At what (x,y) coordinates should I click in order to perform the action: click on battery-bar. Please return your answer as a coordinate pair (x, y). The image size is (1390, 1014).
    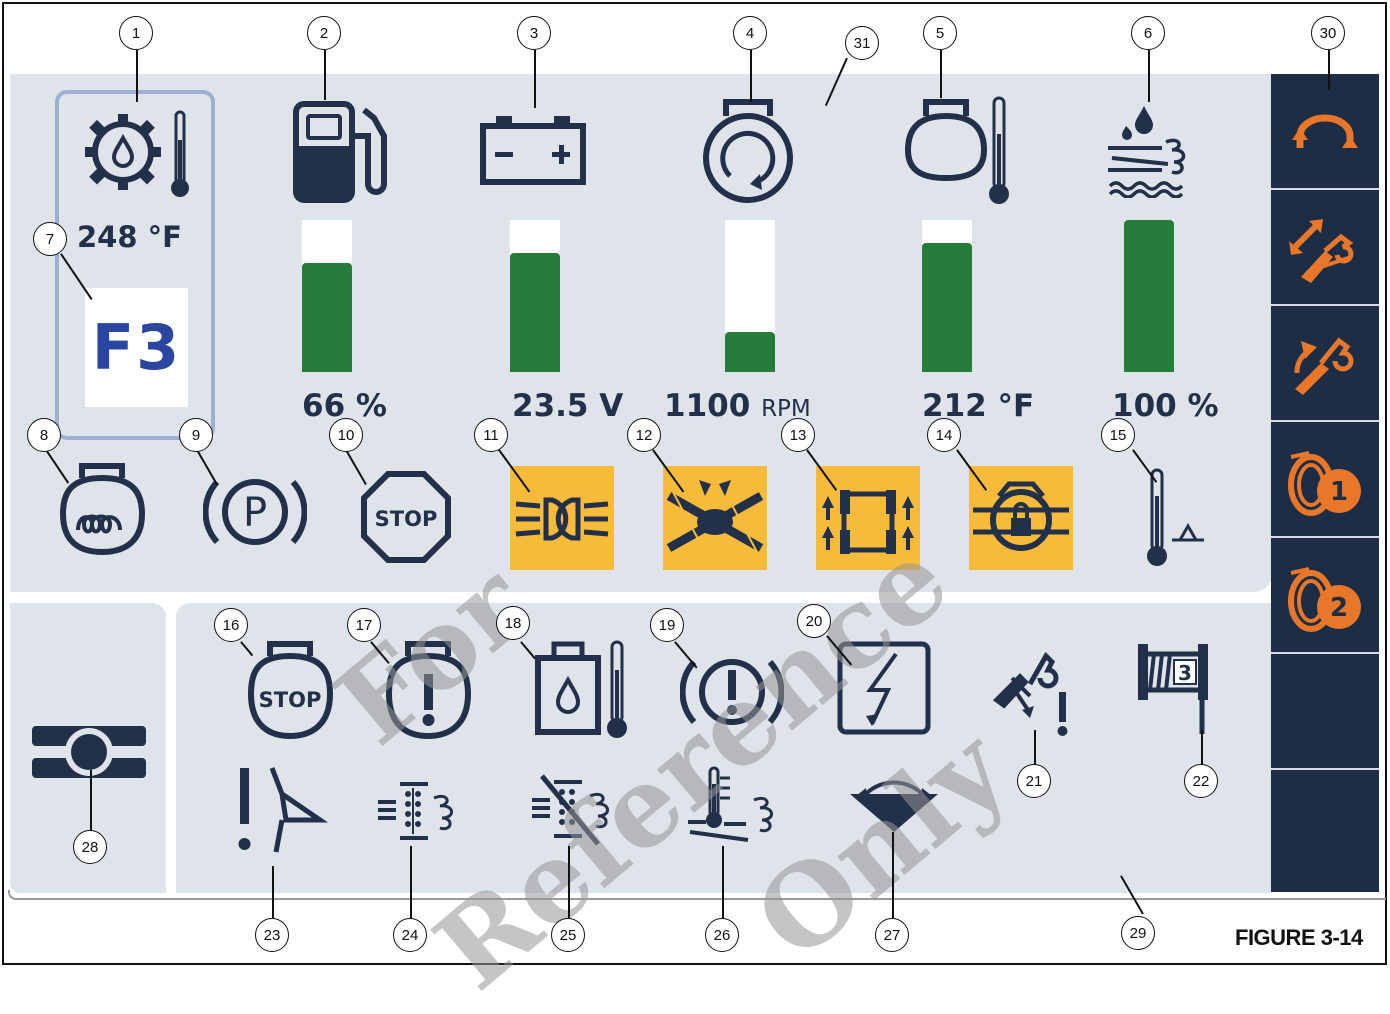
    Looking at the image, I should click on (535, 296).